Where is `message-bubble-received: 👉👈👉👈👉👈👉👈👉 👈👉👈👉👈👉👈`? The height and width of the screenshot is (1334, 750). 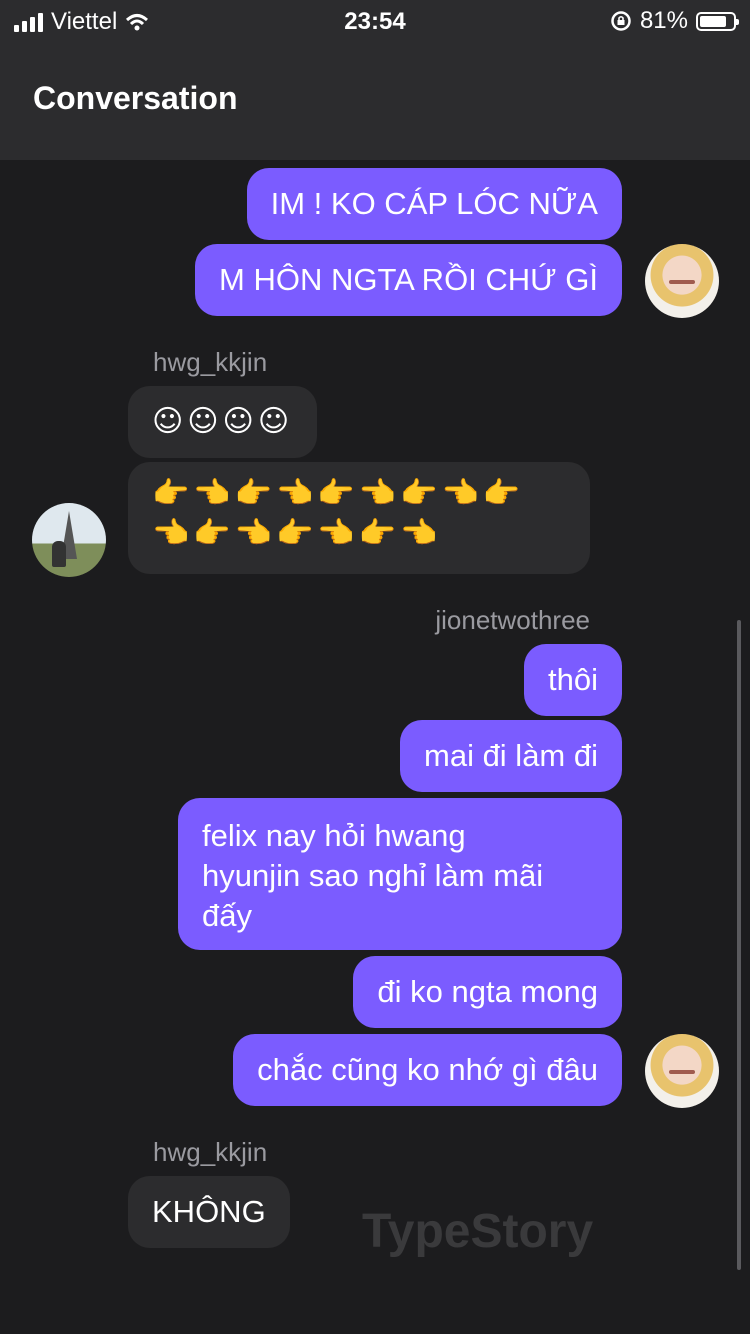 message-bubble-received: 👉👈👉👈👉👈👉👈👉 👈👉👈👉👈👉👈 is located at coordinates (359, 518).